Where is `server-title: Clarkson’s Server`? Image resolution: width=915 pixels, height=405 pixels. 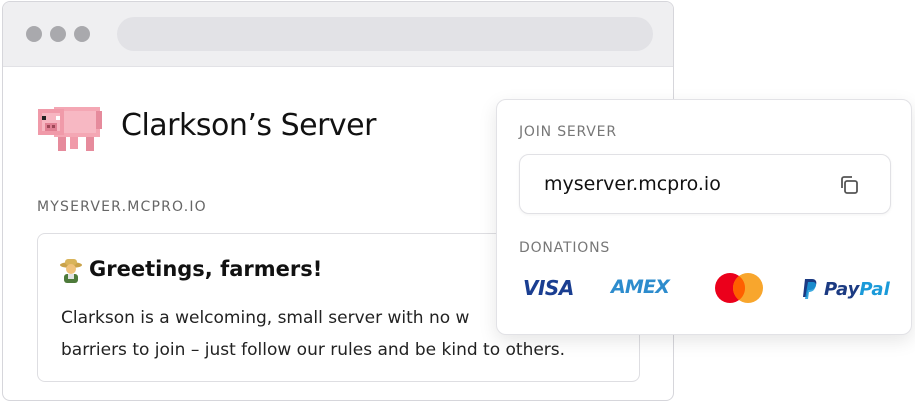 server-title: Clarkson’s Server is located at coordinates (248, 125).